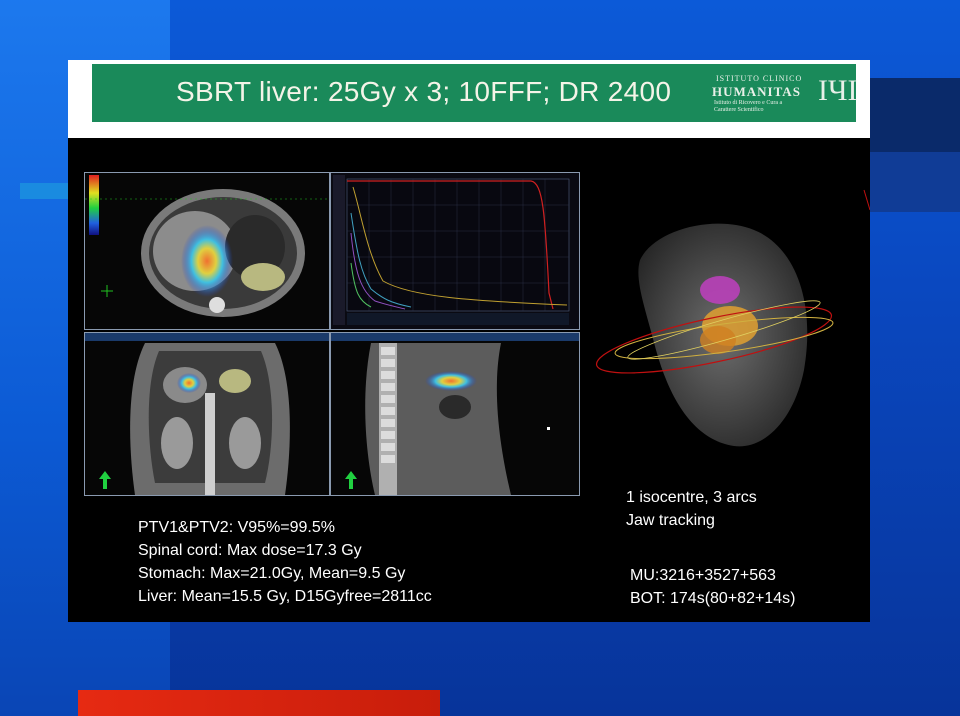 The height and width of the screenshot is (716, 960). I want to click on ct-coronal-image, so click(207, 414).